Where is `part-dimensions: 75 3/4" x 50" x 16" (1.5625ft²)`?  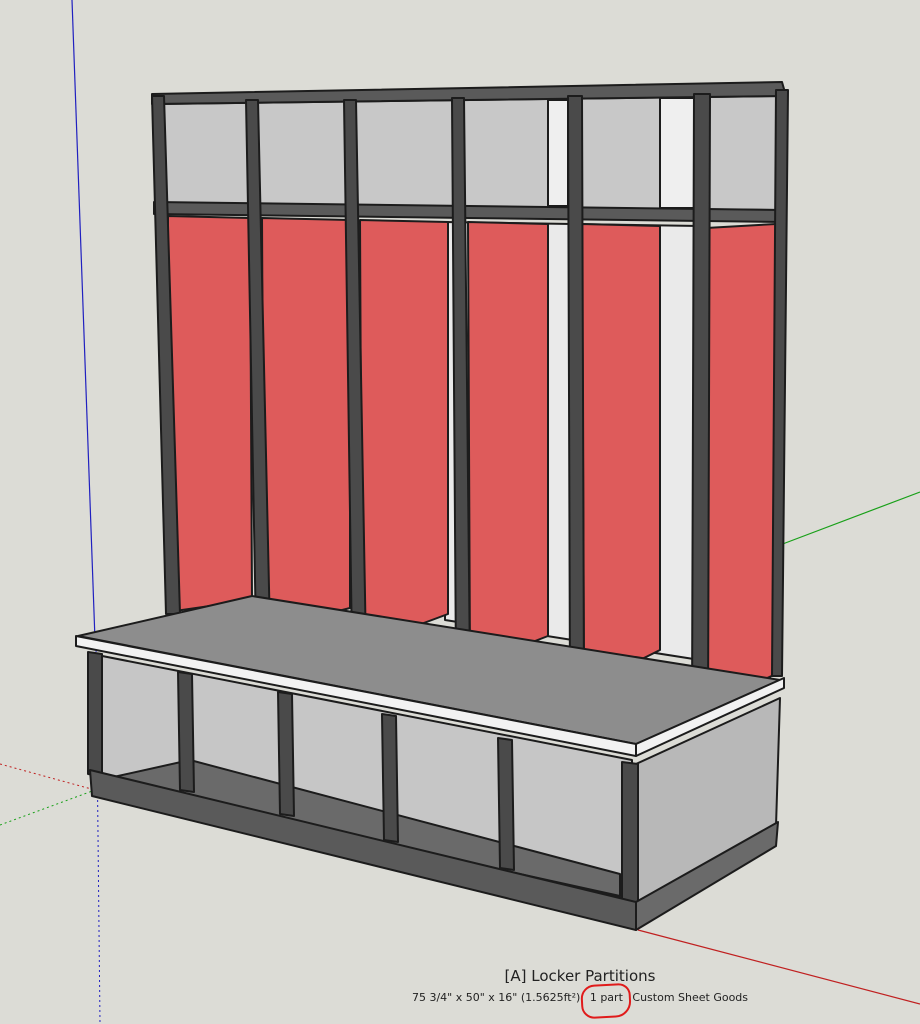 part-dimensions: 75 3/4" x 50" x 16" (1.5625ft²) is located at coordinates (496, 997).